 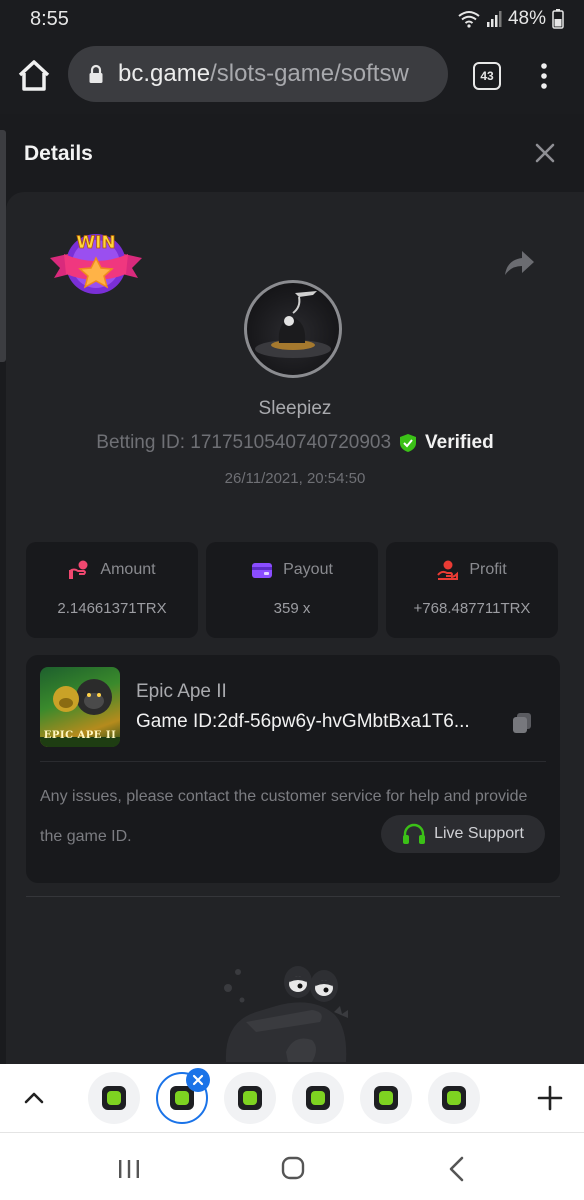 I want to click on close-tab-icon, so click(x=198, y=1080).